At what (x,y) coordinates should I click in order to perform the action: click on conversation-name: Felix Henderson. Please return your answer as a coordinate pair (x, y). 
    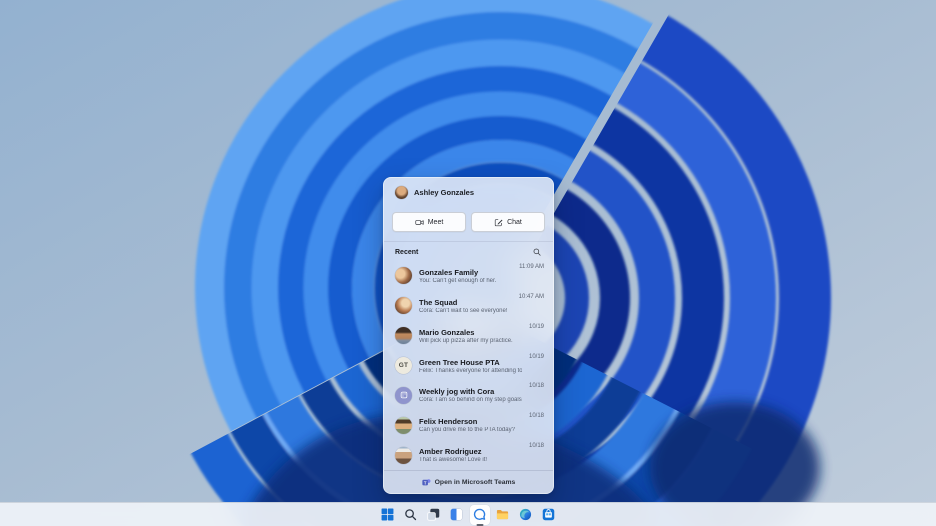
    Looking at the image, I should click on (448, 422).